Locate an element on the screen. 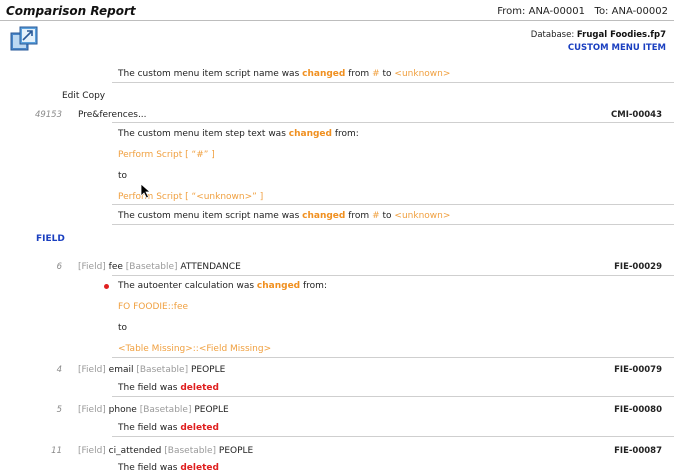 This screenshot has height=476, width=674. database-value: Frugal Foodies.fp7 is located at coordinates (621, 35).